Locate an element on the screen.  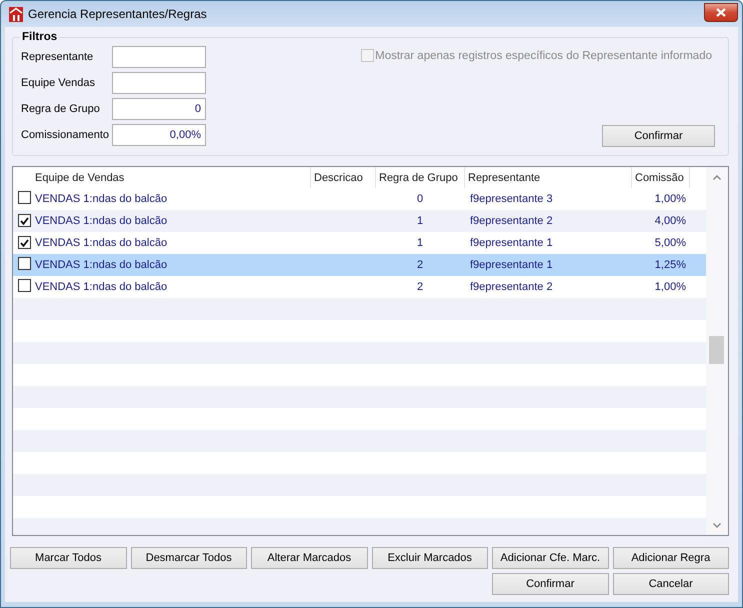
action-button: Adicionar Regra is located at coordinates (670, 558).